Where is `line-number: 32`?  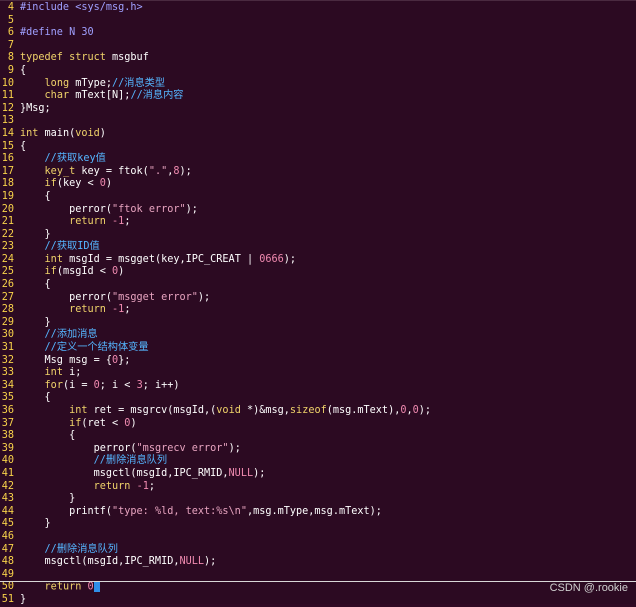
line-number: 32 is located at coordinates (7, 360).